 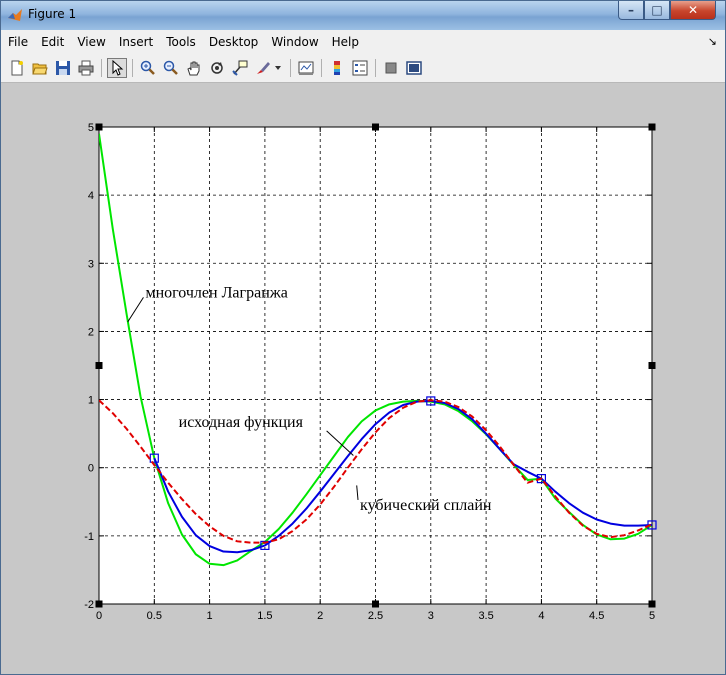 What do you see at coordinates (91, 196) in the screenshot?
I see `y-tick-label: 4` at bounding box center [91, 196].